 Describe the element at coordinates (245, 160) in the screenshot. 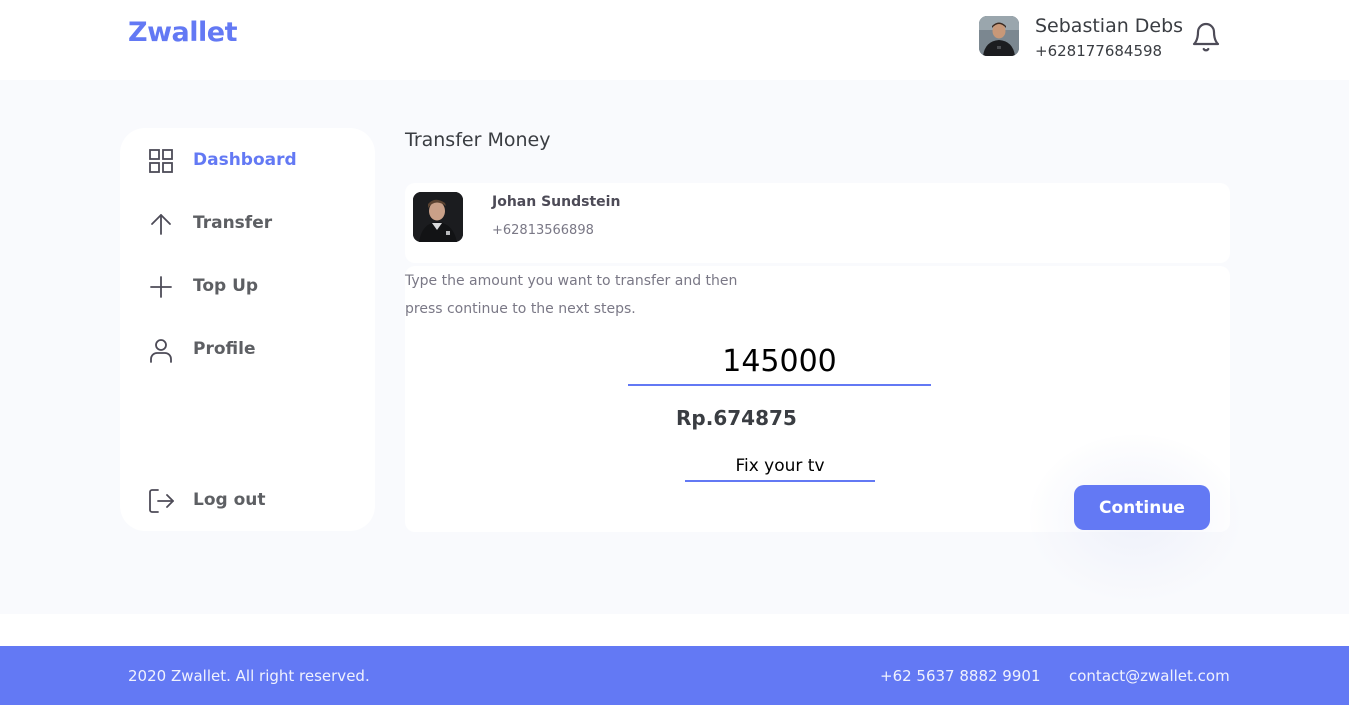

I see `sidebar-item-label: Dashboard` at that location.